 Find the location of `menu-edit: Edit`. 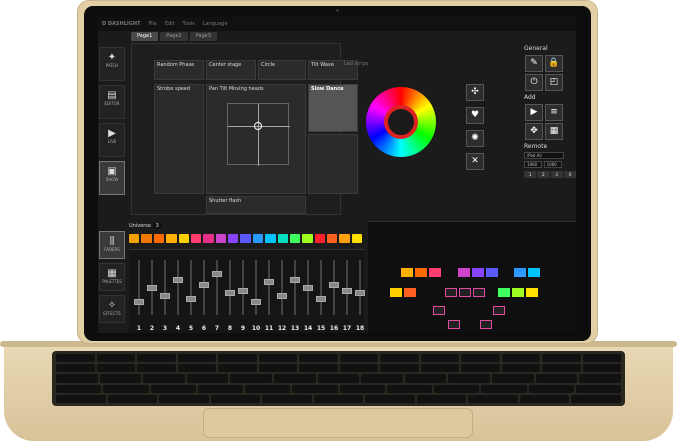

menu-edit: Edit is located at coordinates (170, 24).